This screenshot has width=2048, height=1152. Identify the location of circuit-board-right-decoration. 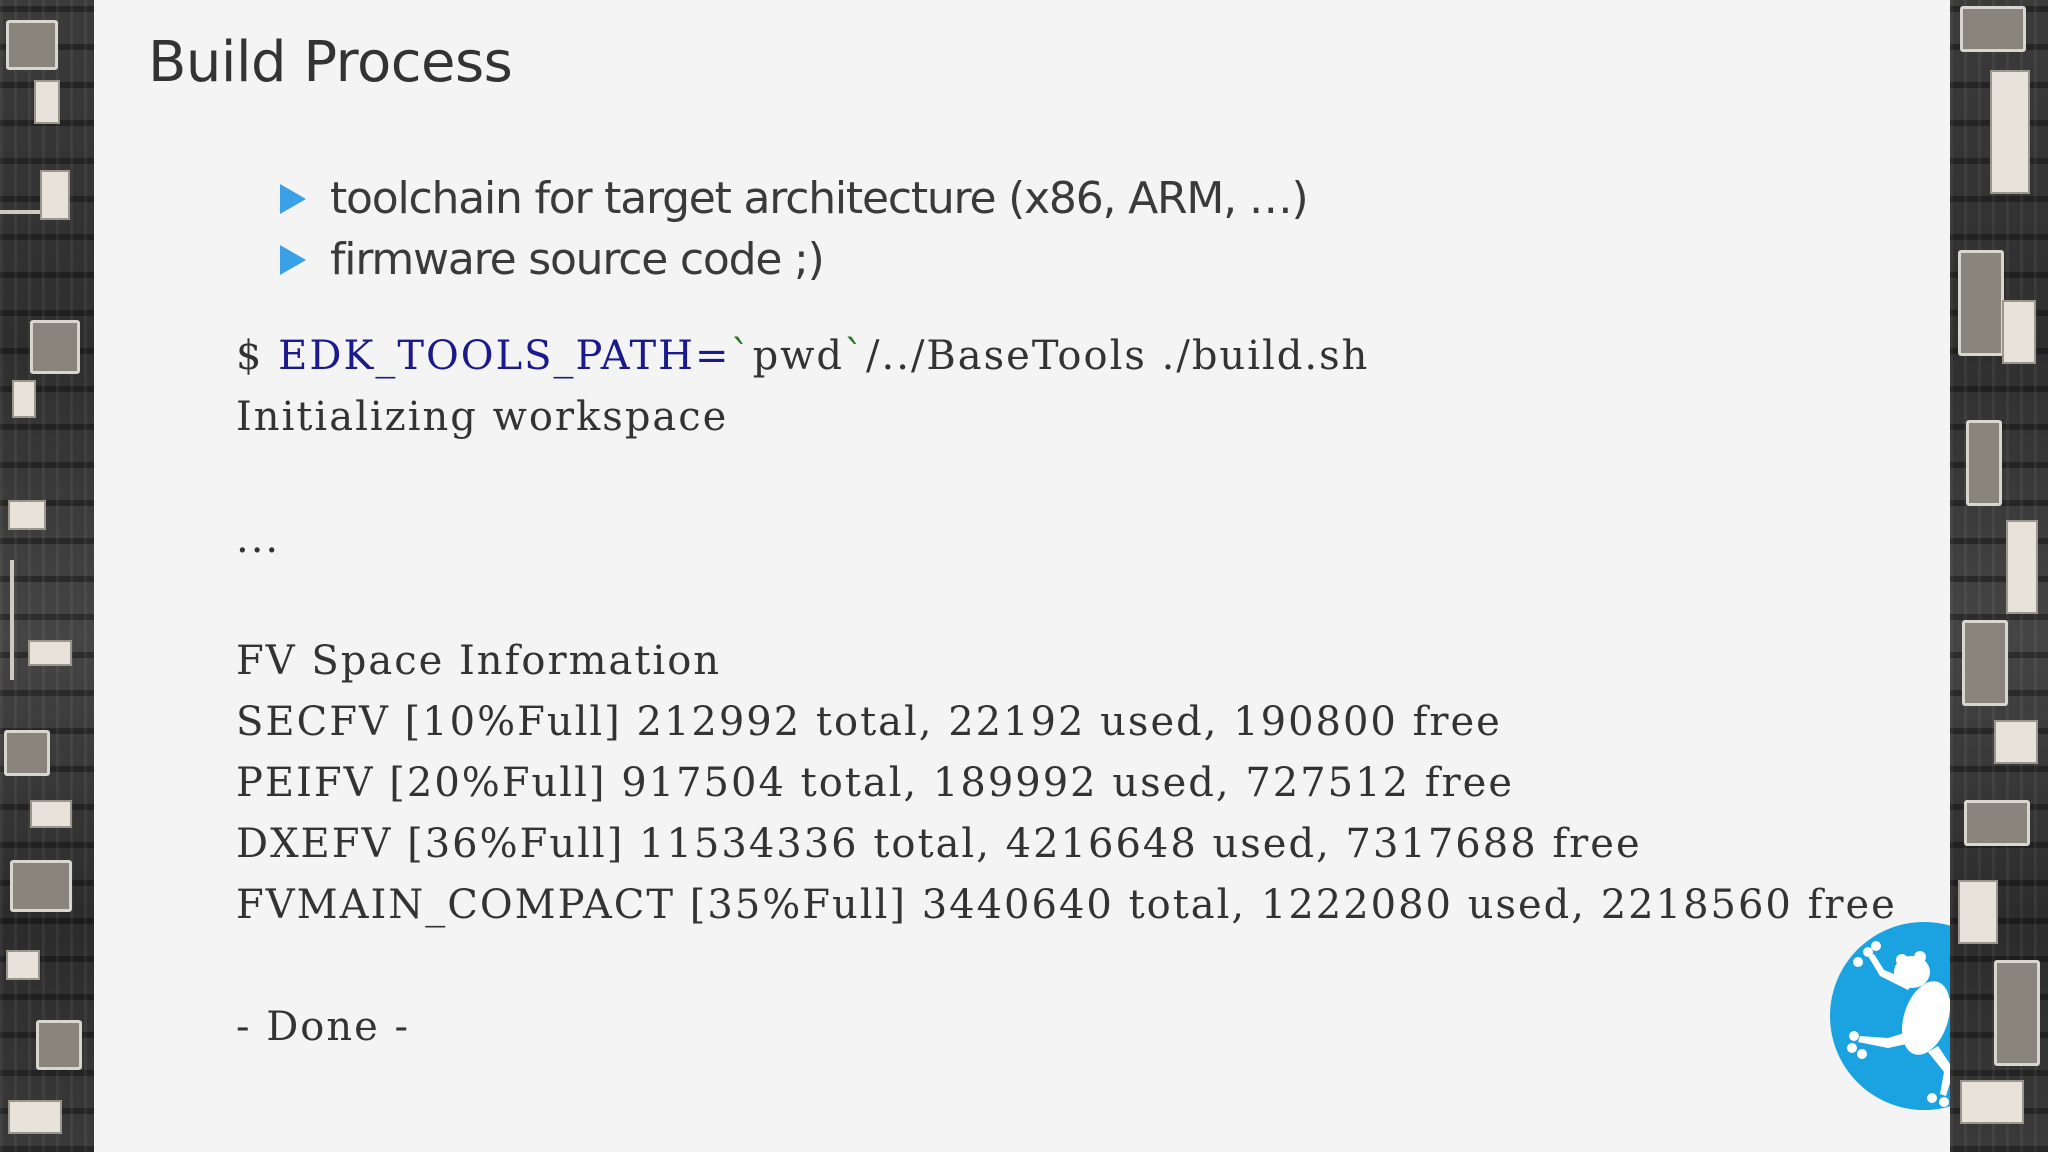
(1999, 576).